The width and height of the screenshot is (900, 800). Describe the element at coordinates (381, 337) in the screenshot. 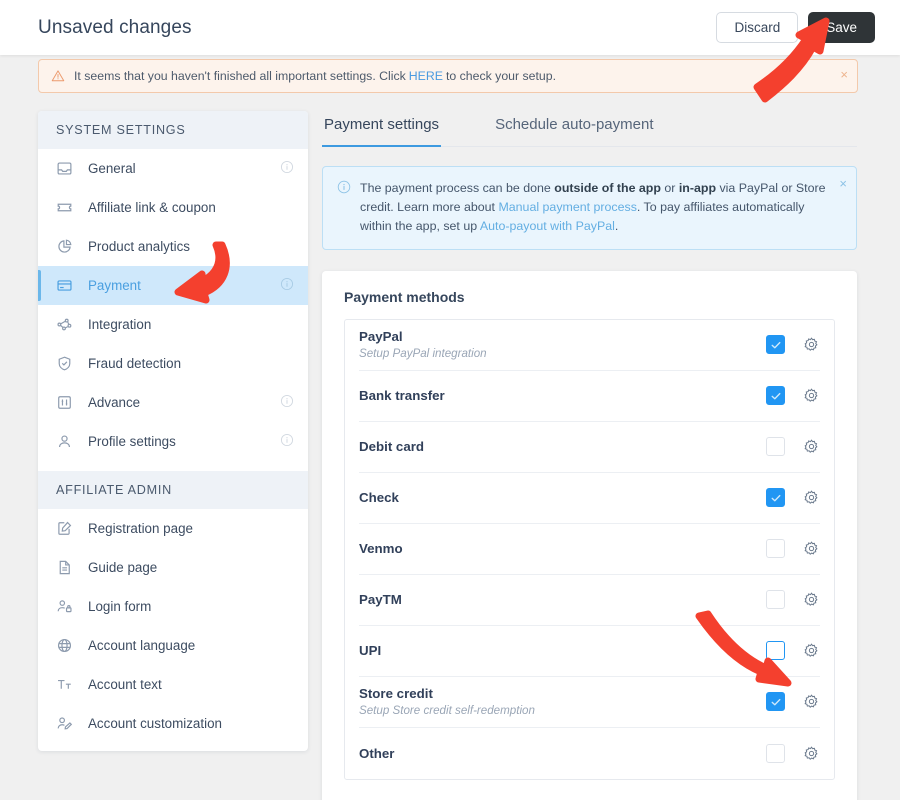

I see `payment-method-name: PayPal` at that location.